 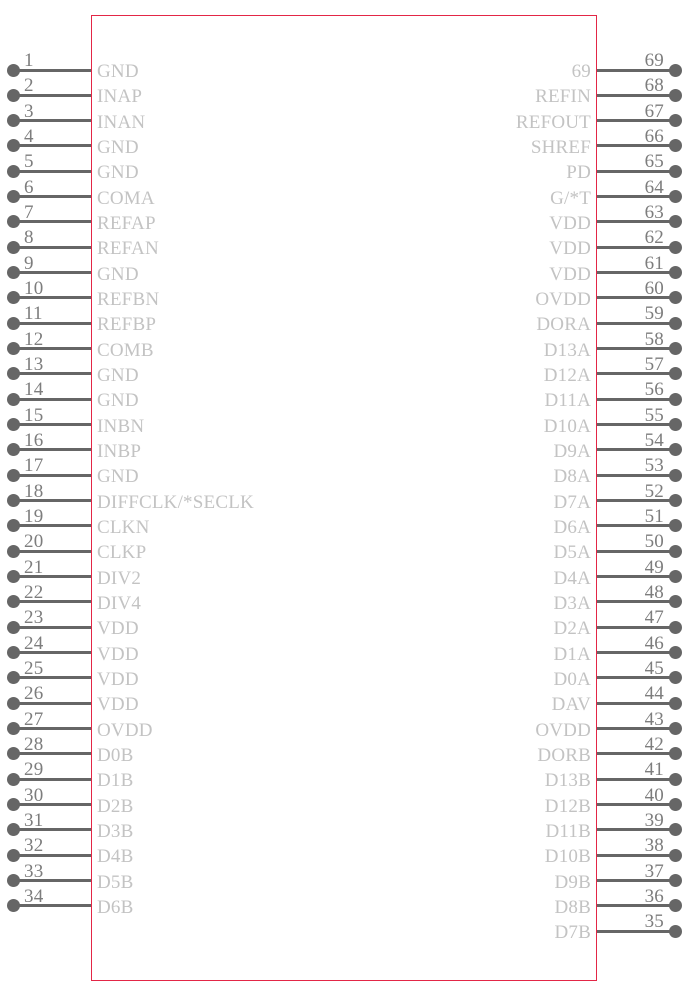 I want to click on pin-number-62: 62, so click(x=654, y=238).